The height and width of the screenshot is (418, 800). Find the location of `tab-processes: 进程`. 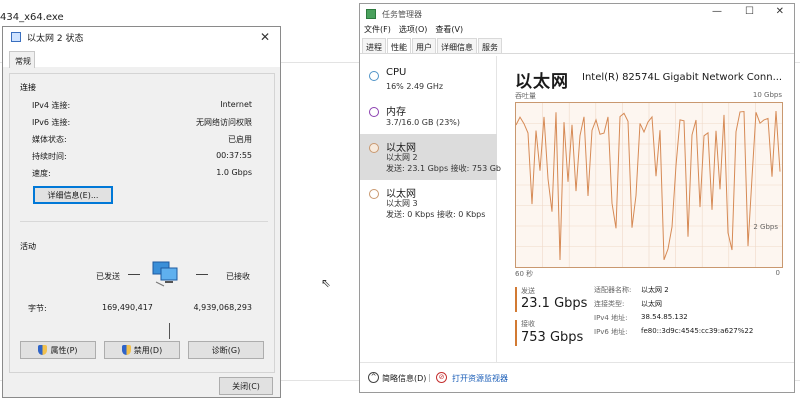

tab-processes: 进程 is located at coordinates (374, 45).